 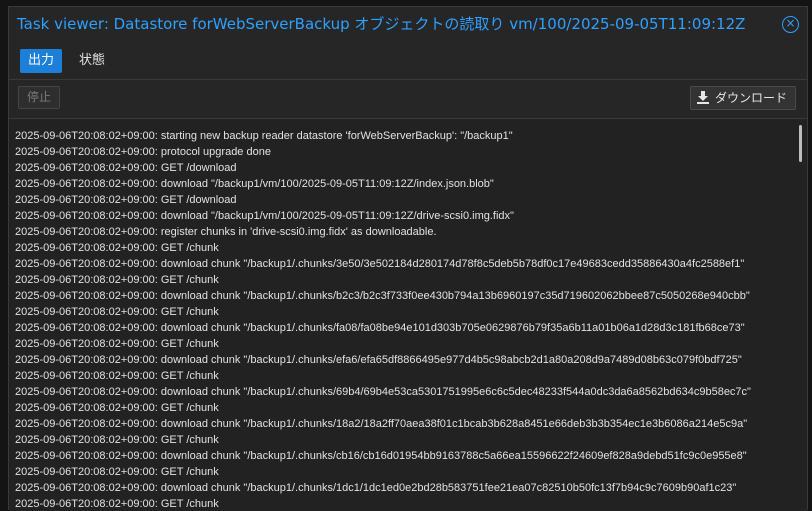 I want to click on tab-output: 出力, so click(x=41, y=61).